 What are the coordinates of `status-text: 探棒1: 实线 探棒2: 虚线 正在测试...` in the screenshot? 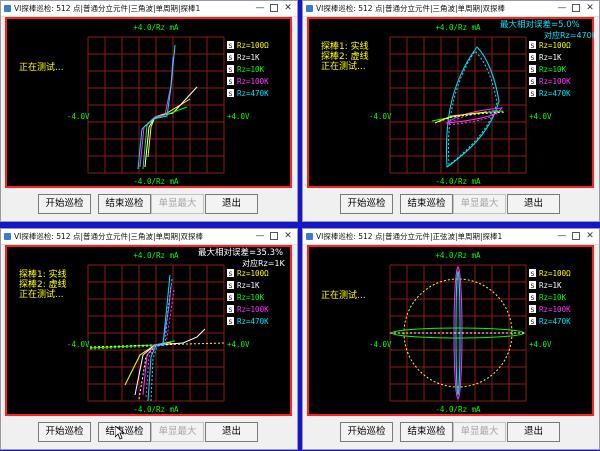 It's located at (43, 284).